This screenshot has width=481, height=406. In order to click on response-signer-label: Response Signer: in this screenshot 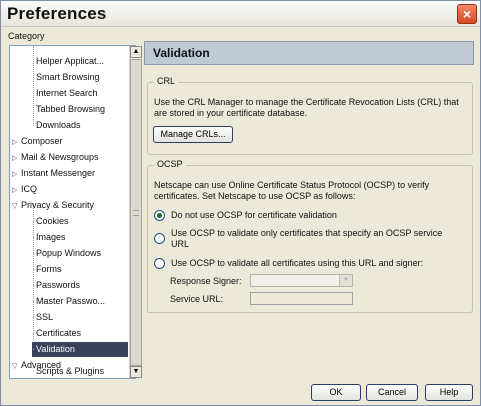, I will do `click(206, 281)`.